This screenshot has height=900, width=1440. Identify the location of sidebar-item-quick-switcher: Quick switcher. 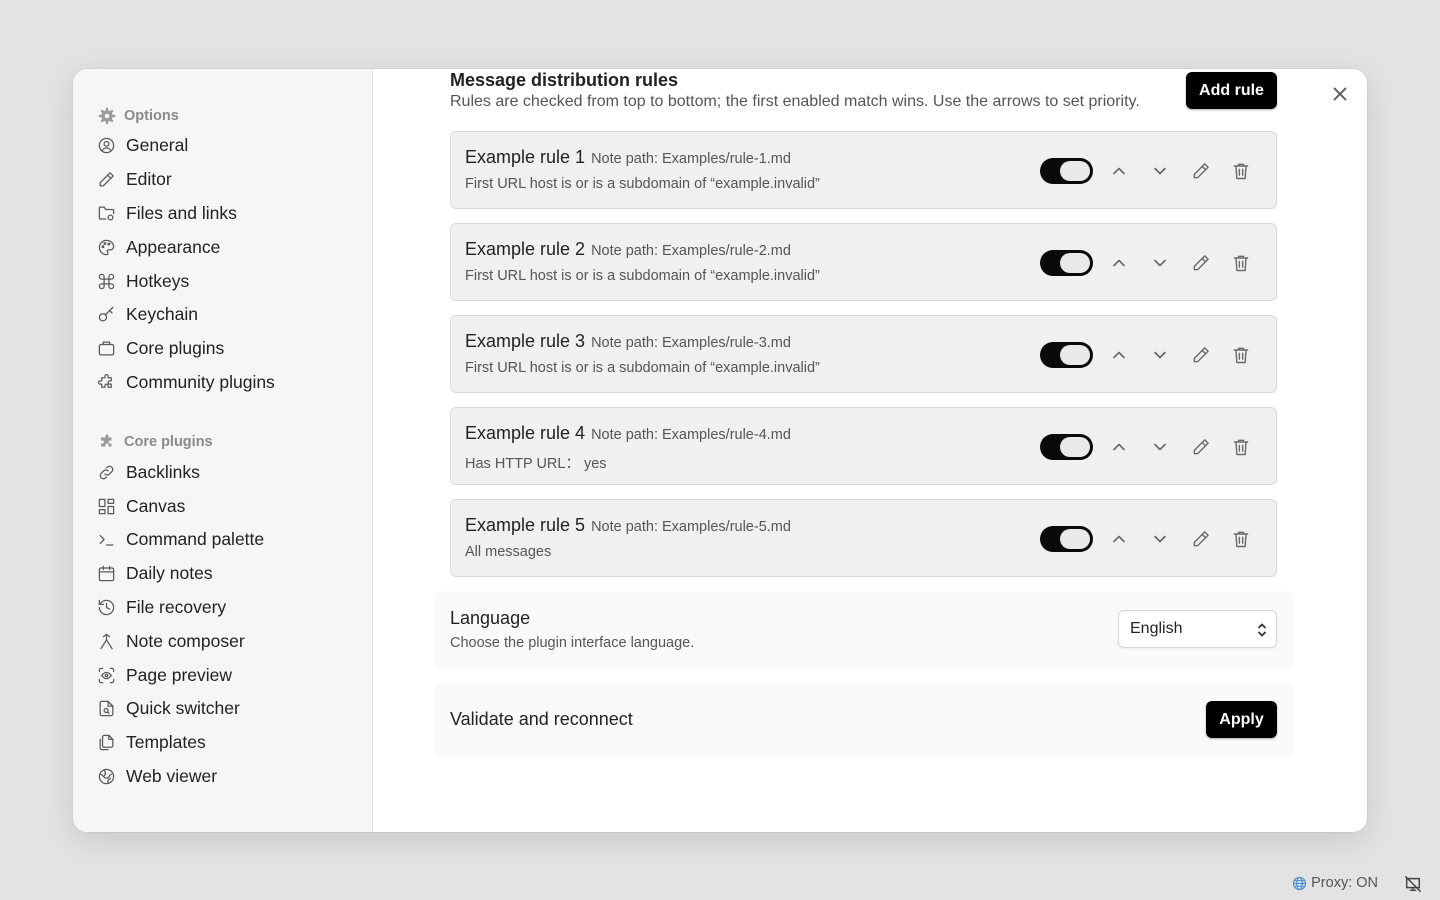
(234, 709).